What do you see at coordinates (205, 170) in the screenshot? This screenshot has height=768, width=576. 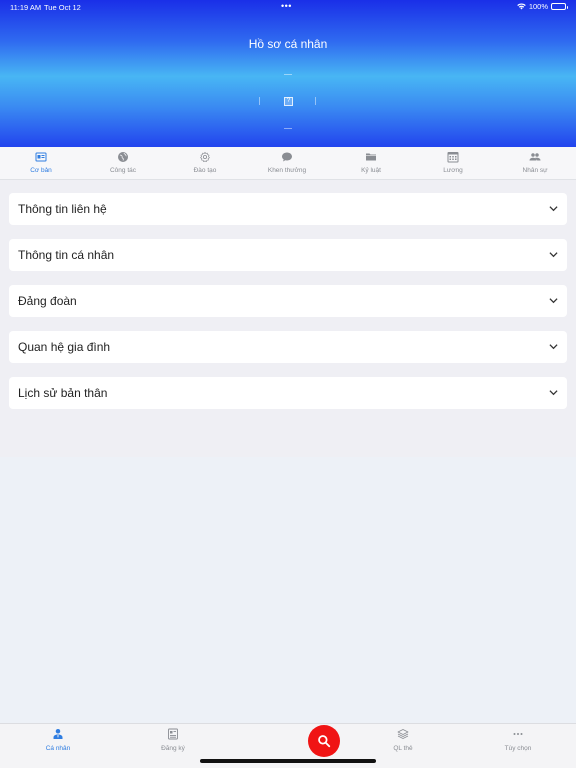 I see `tab-label: Đào tạo` at bounding box center [205, 170].